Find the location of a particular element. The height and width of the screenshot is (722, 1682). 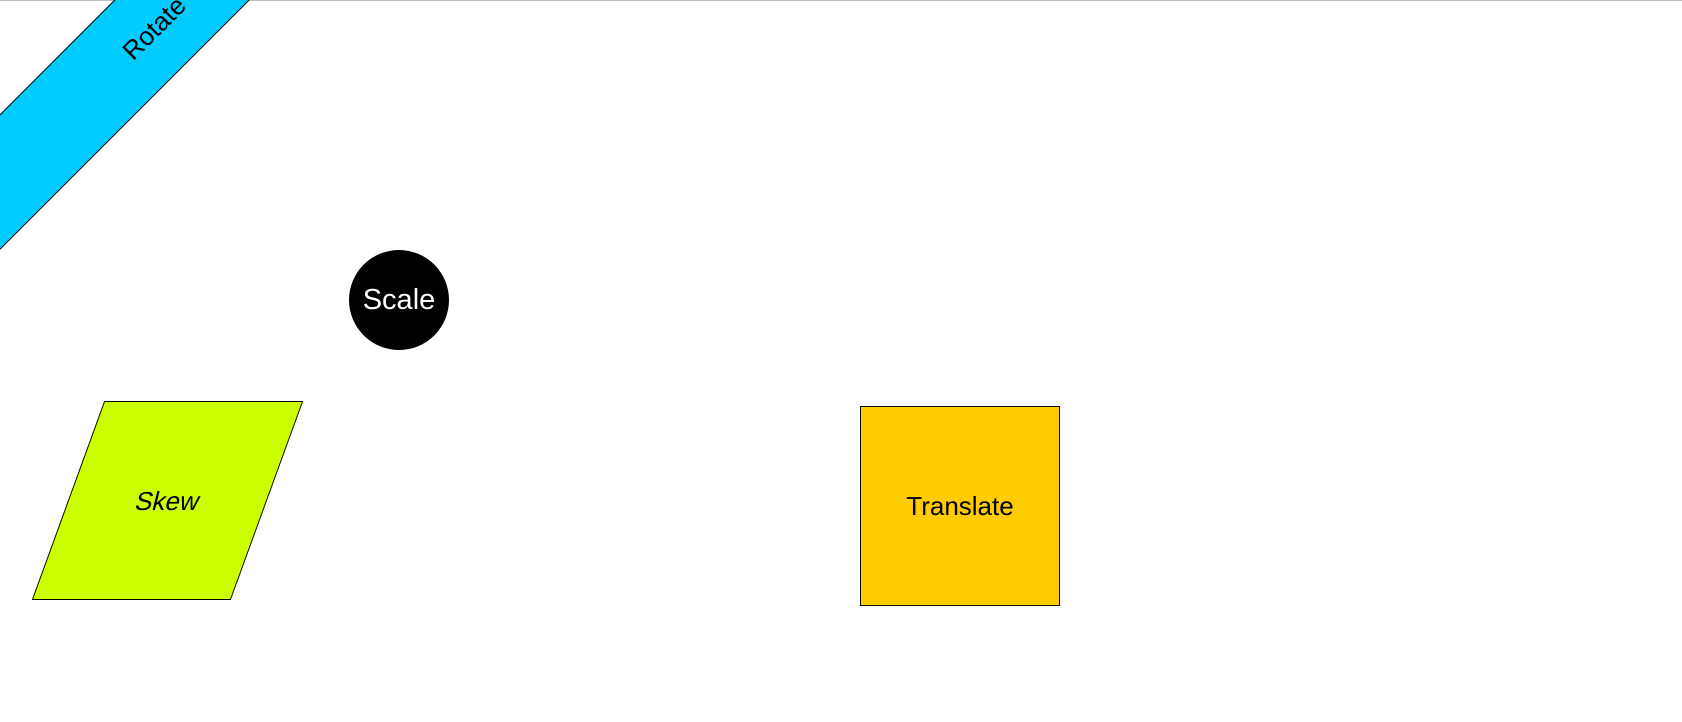

scale-circle: Scale is located at coordinates (399, 300).